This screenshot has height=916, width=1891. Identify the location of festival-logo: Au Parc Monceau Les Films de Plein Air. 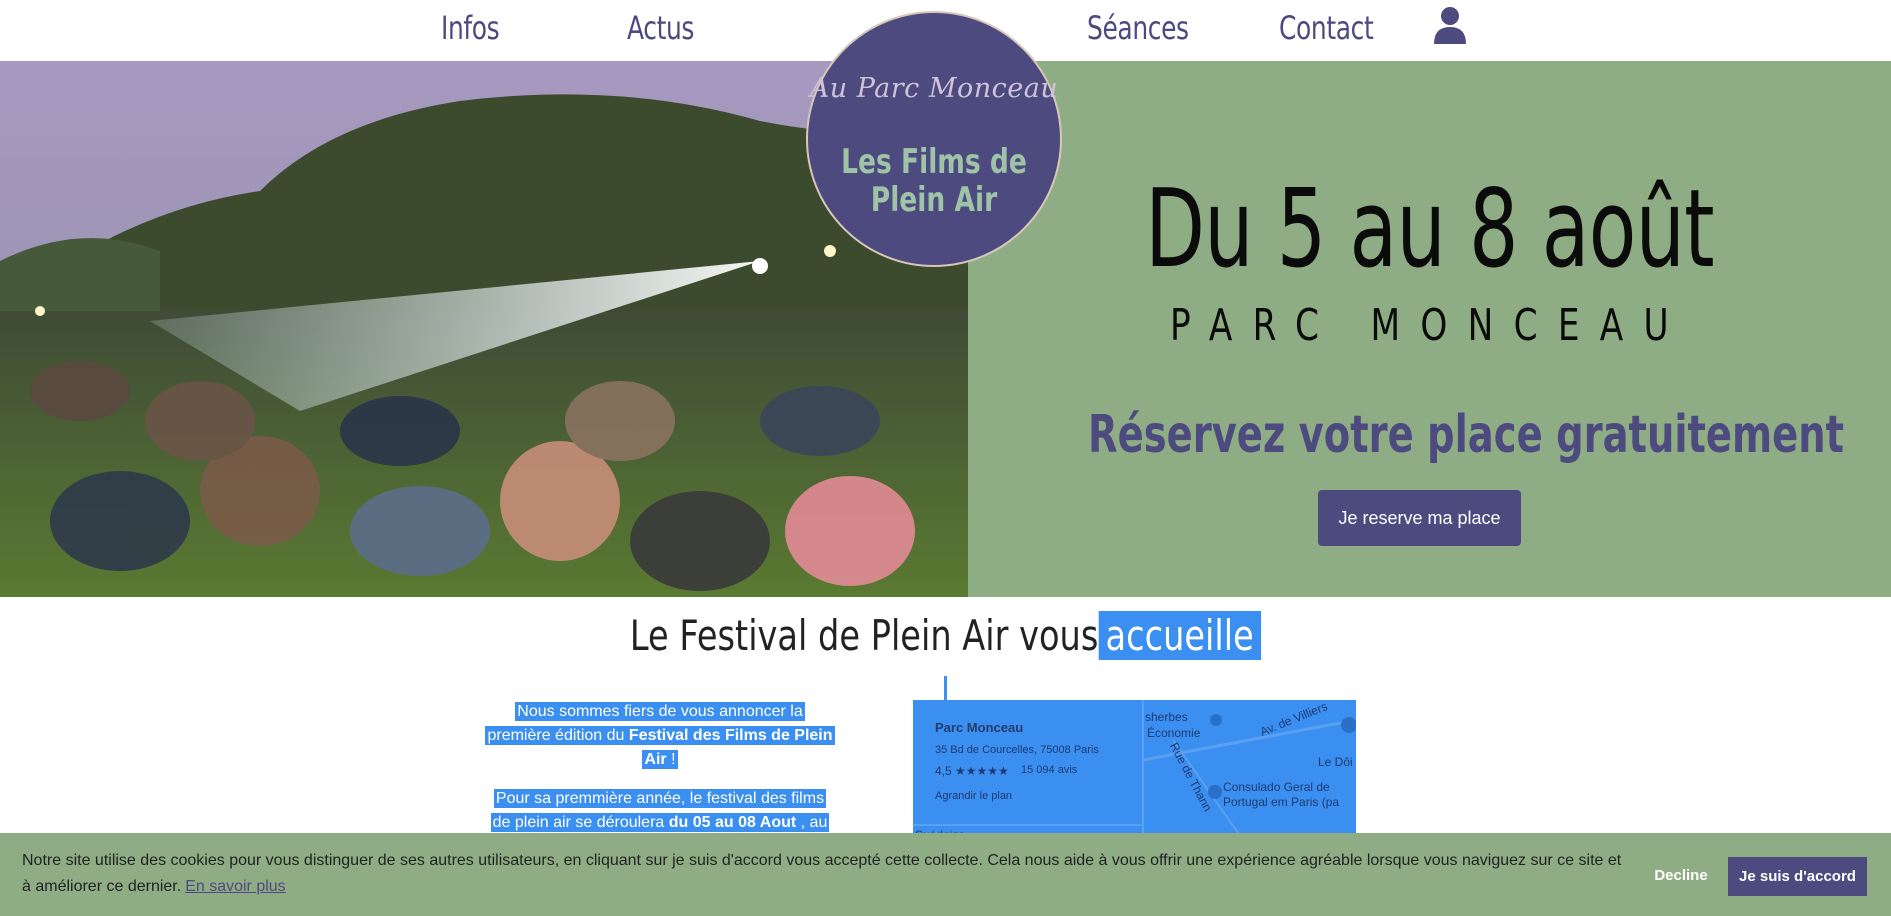
(934, 139).